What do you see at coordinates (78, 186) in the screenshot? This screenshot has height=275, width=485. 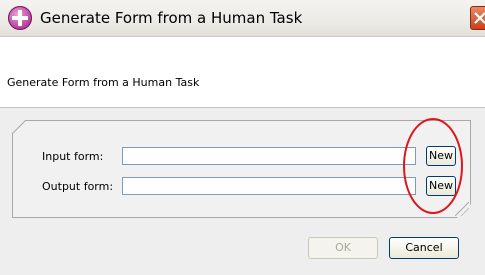 I see `output-form-label: Output form:` at bounding box center [78, 186].